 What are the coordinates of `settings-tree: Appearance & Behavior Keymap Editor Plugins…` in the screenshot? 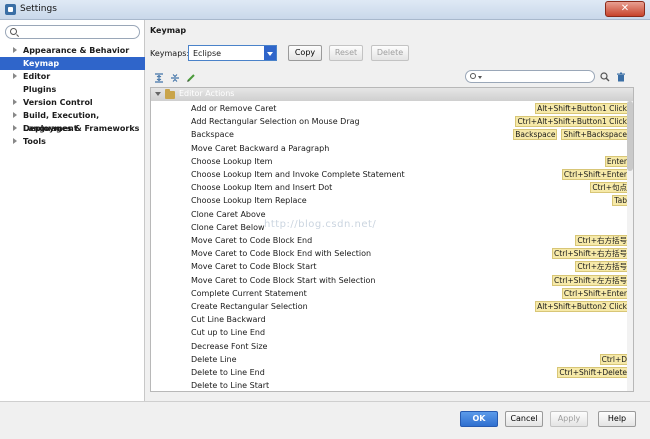 It's located at (72, 96).